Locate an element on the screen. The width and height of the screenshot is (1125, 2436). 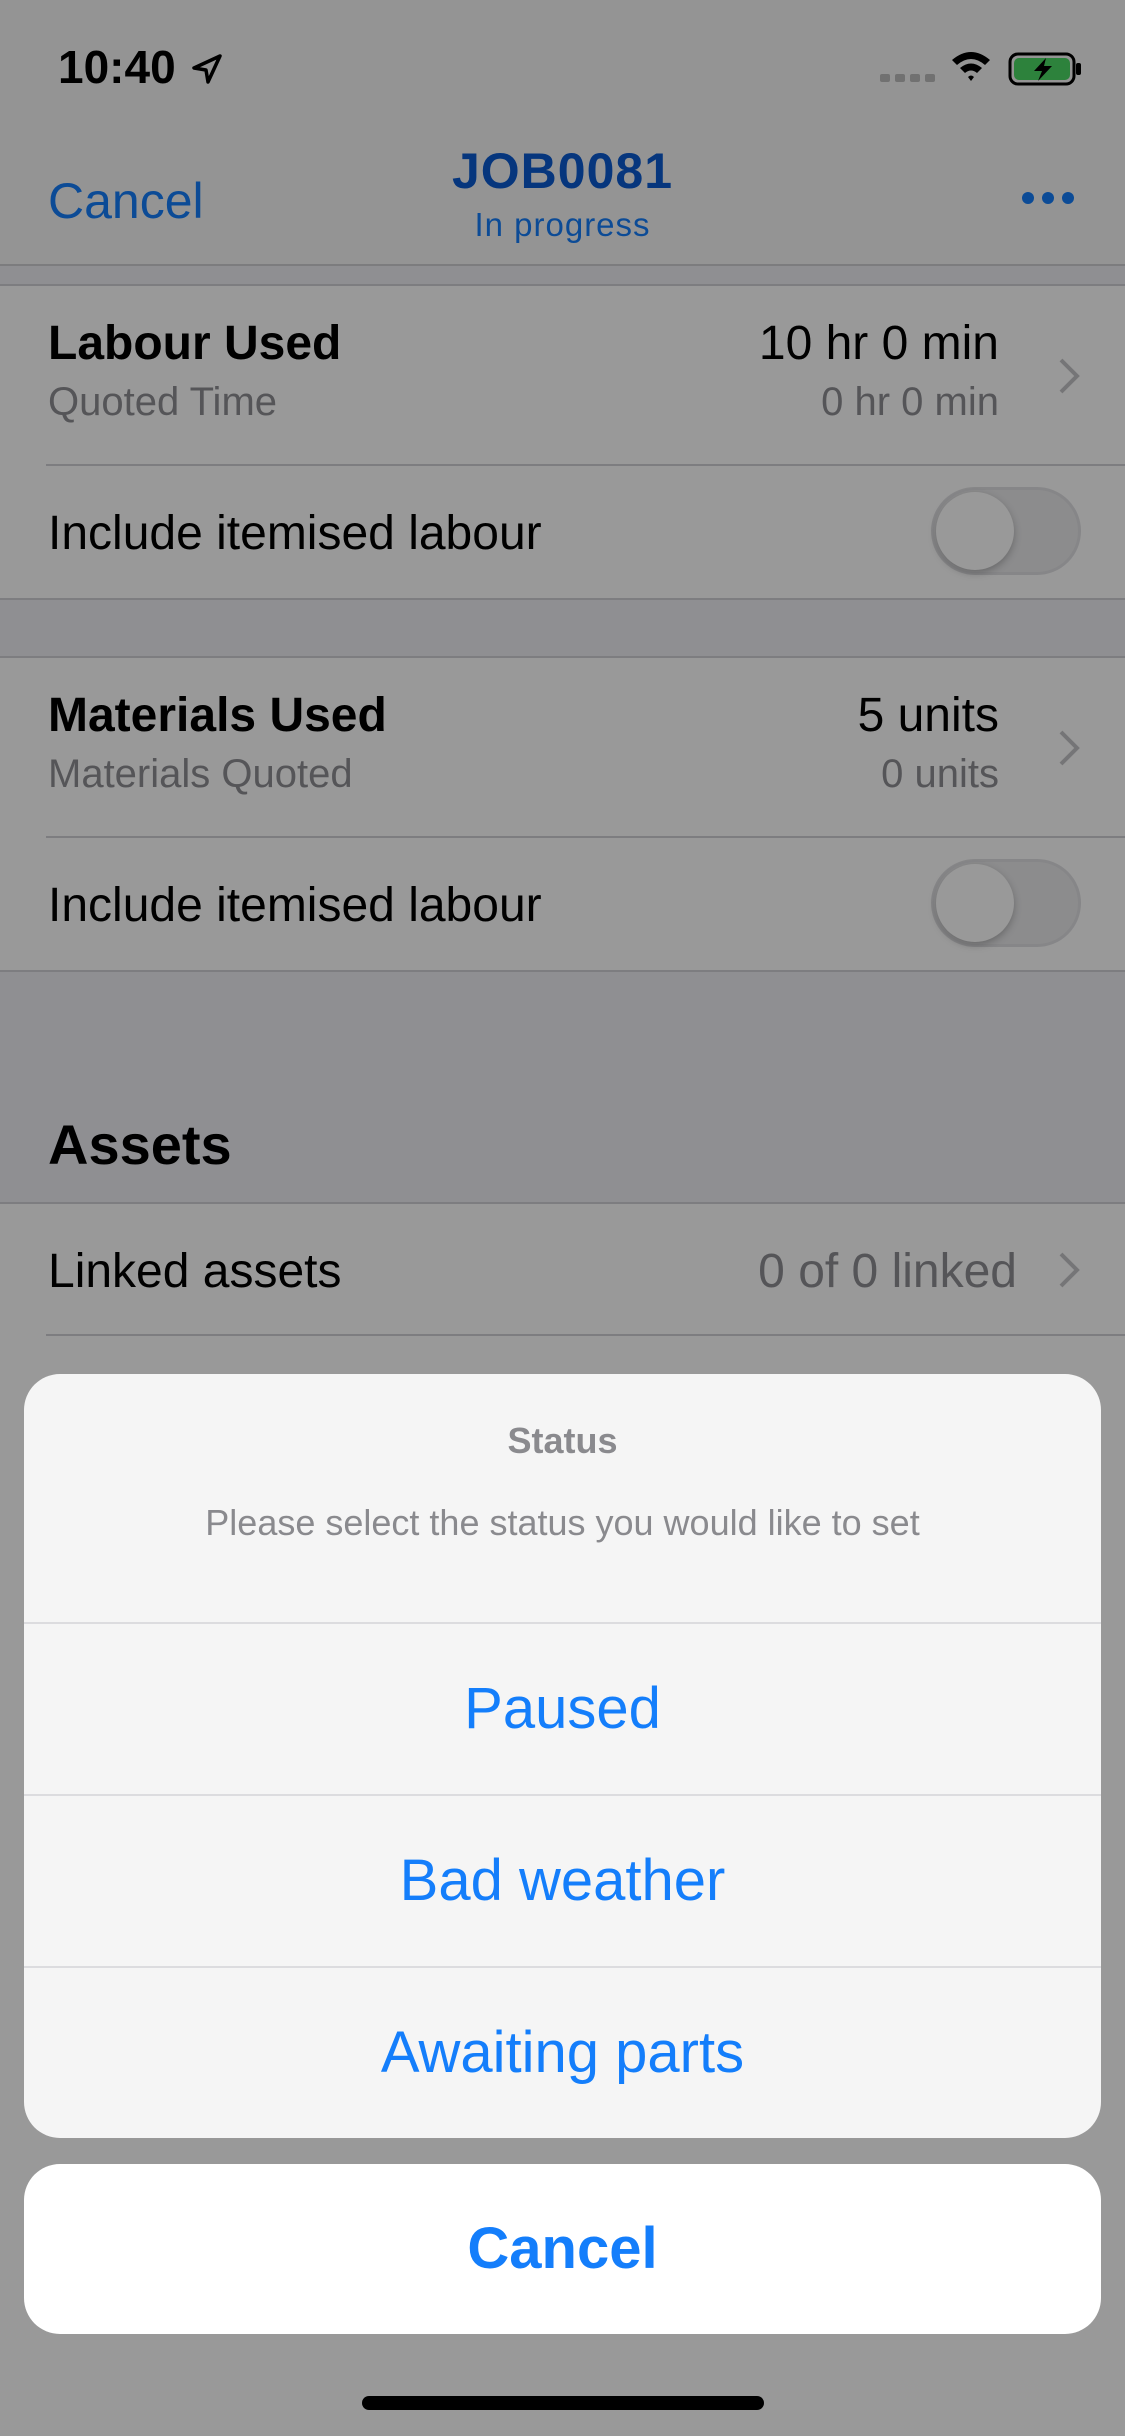
action-sheet-title: Status is located at coordinates (562, 1440).